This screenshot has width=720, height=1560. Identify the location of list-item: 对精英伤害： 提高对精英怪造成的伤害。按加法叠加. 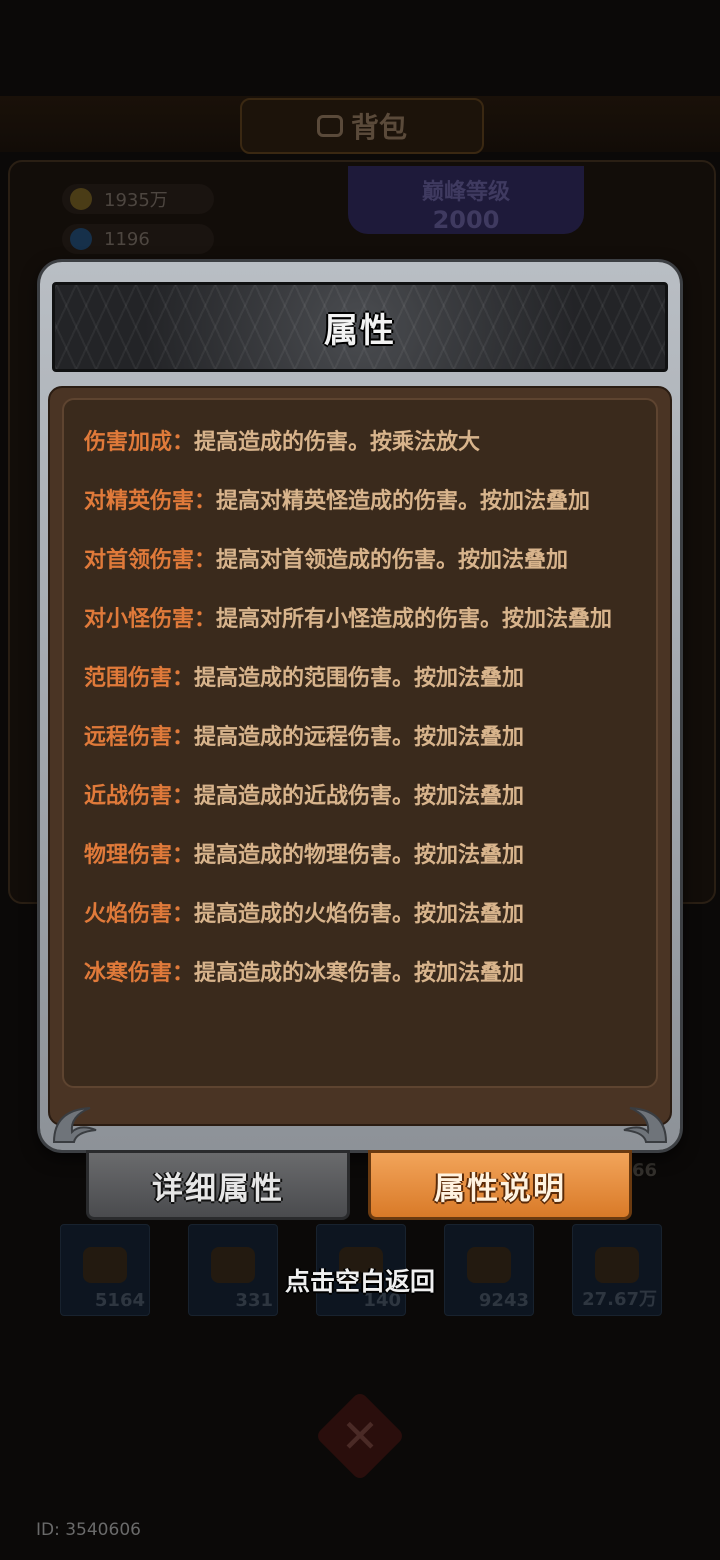
(364, 502).